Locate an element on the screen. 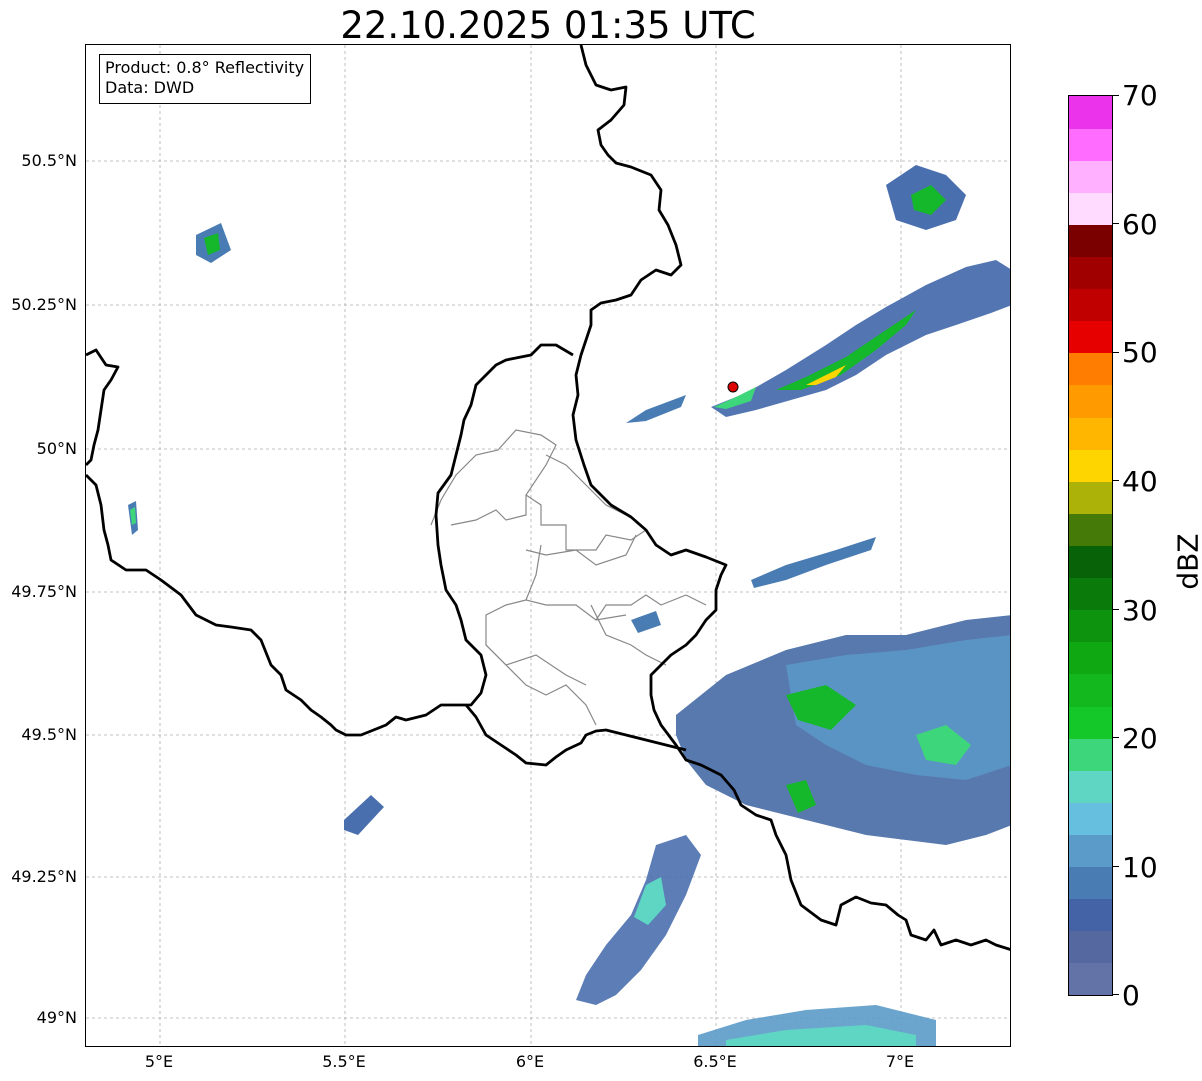 The height and width of the screenshot is (1081, 1202). echo-streak-north is located at coordinates (656, 409).